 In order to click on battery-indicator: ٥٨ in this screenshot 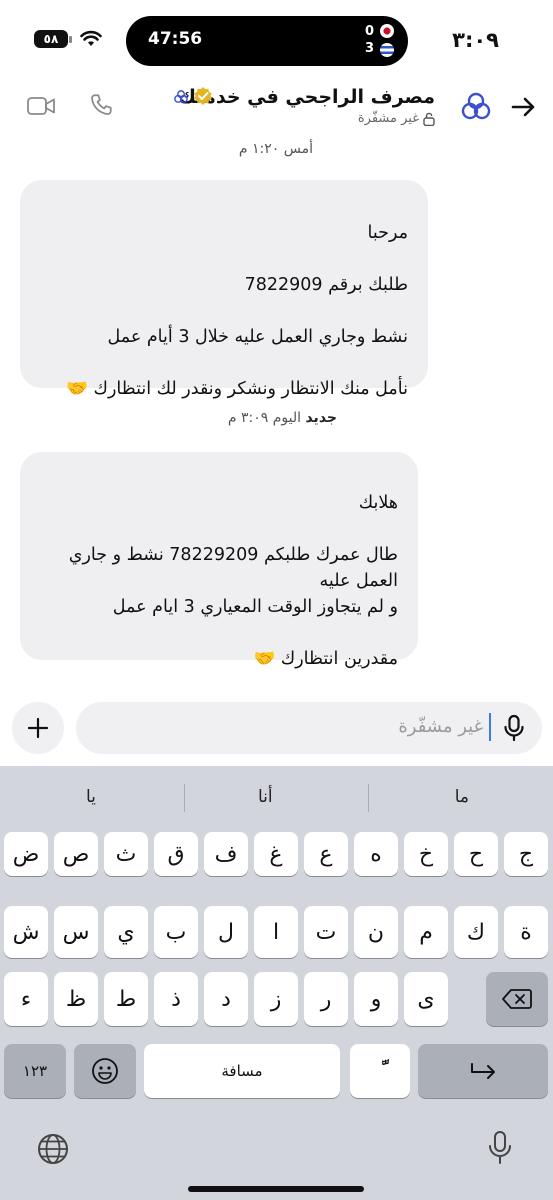, I will do `click(51, 39)`.